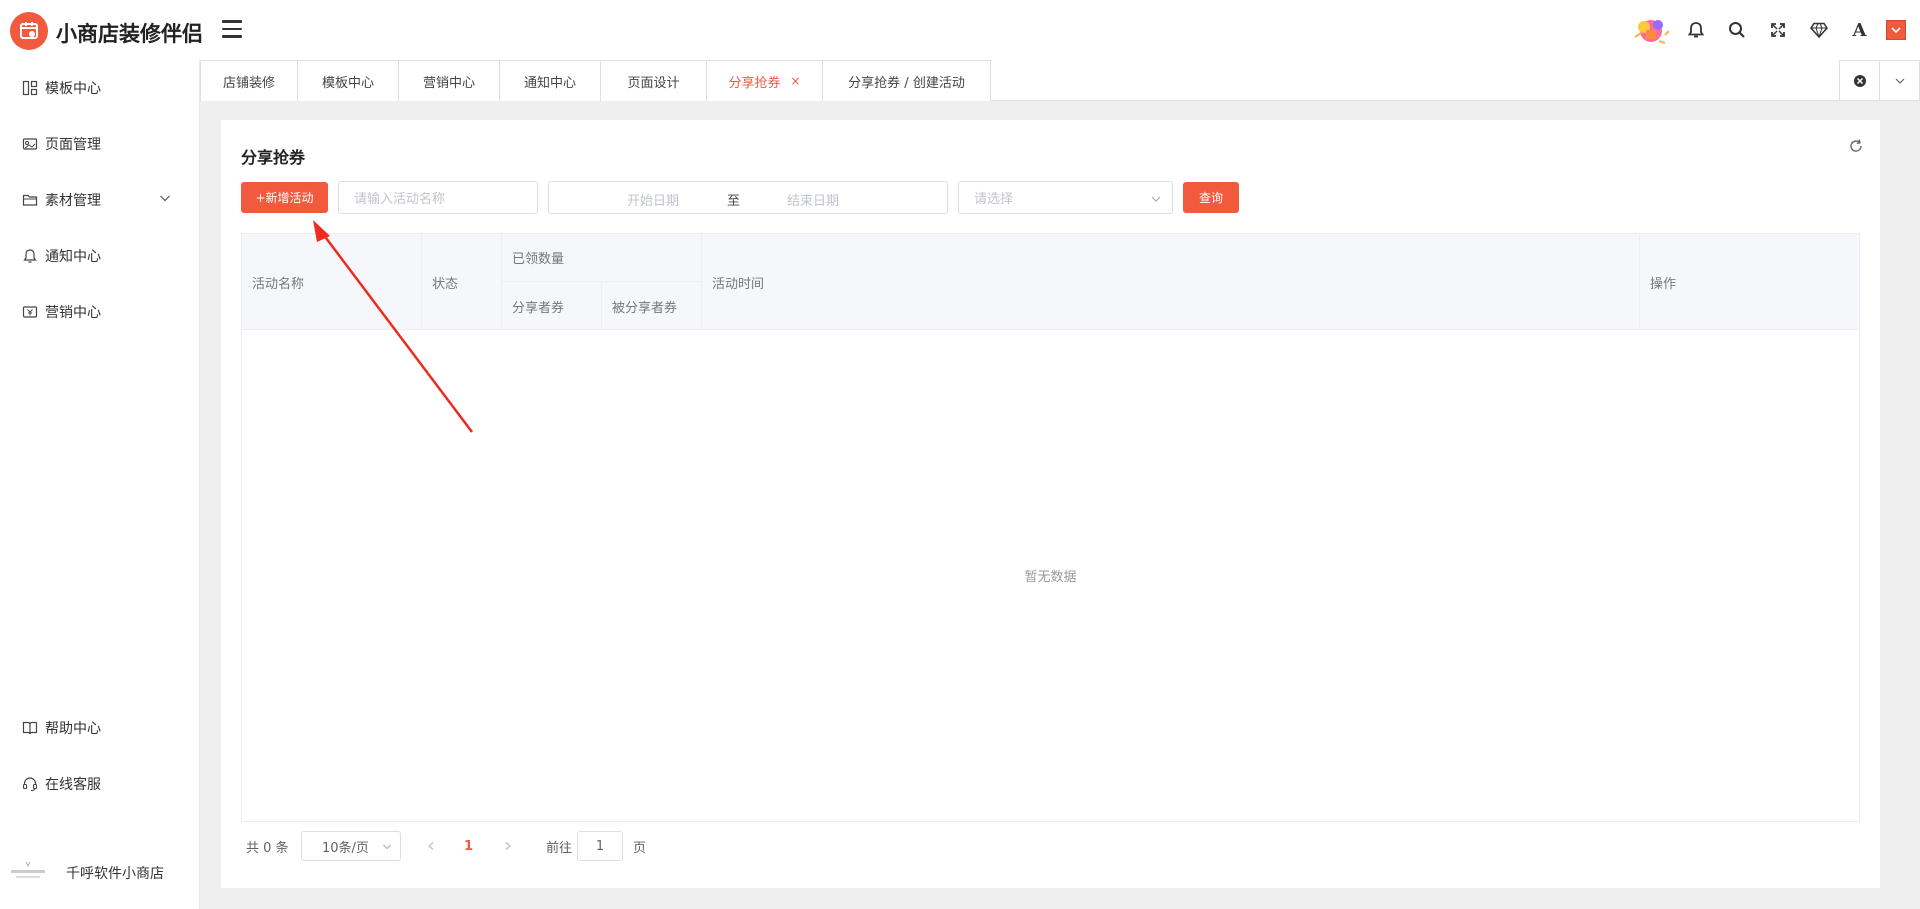  Describe the element at coordinates (1818, 30) in the screenshot. I see `diamond-icon` at that location.